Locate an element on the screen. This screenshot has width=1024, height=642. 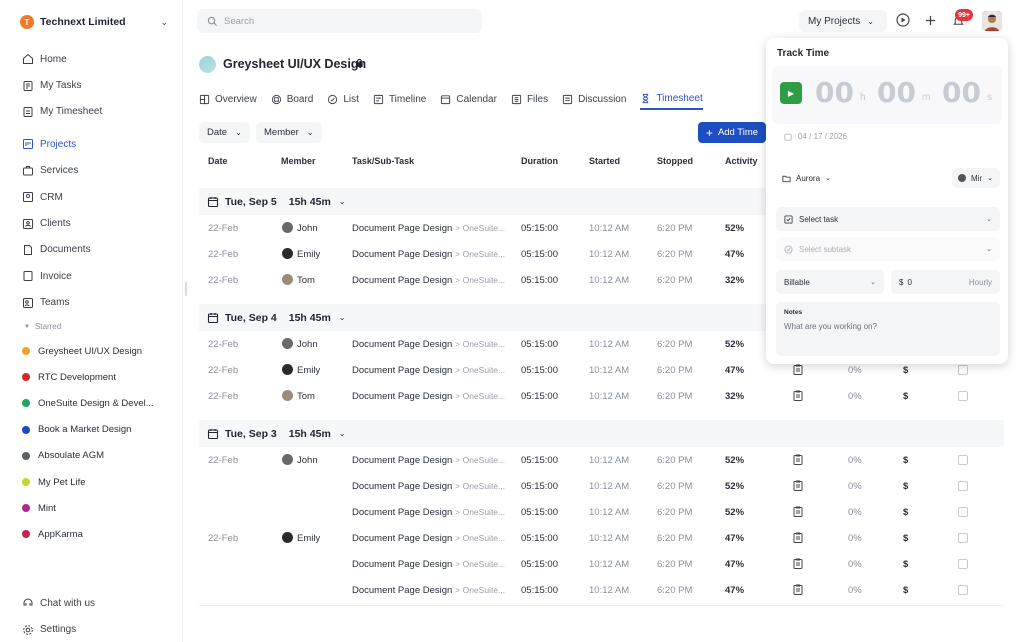
tab-list: List is located at coordinates (343, 99).